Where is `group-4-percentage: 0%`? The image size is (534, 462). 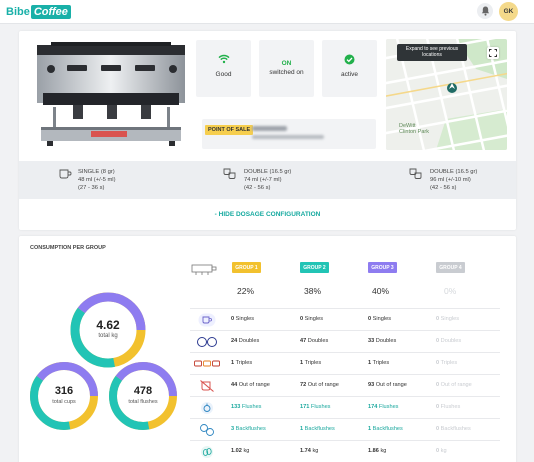 group-4-percentage: 0% is located at coordinates (450, 291).